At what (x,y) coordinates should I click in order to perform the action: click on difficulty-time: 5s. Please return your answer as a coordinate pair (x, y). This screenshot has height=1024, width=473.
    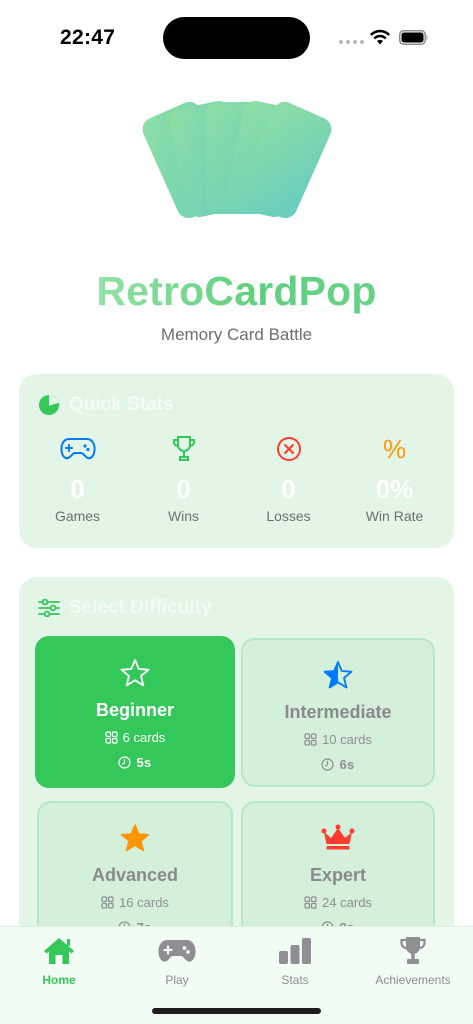
    Looking at the image, I should click on (144, 762).